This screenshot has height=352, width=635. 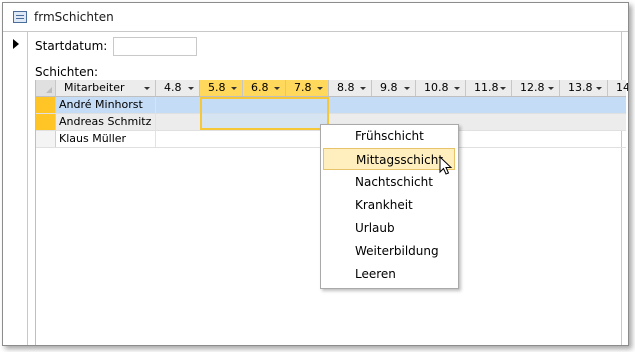 What do you see at coordinates (173, 87) in the screenshot?
I see `column-header-label: 4.8` at bounding box center [173, 87].